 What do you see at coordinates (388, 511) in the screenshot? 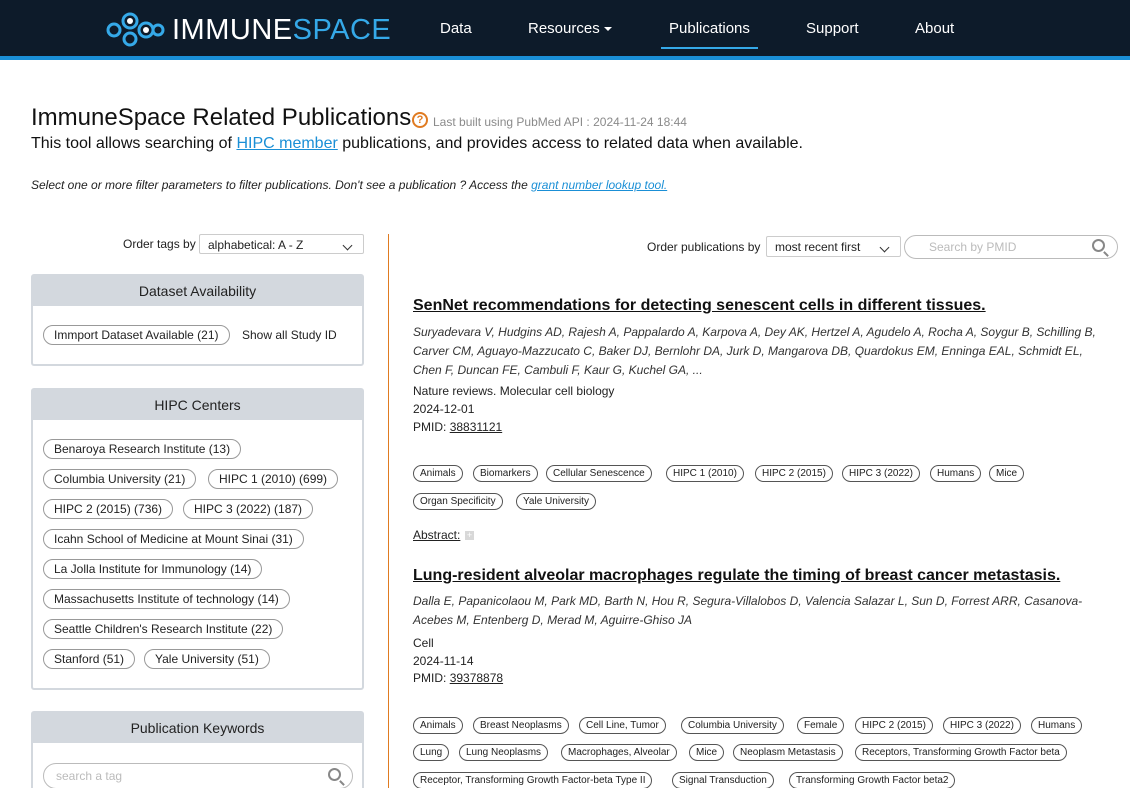
I see `column-divider` at bounding box center [388, 511].